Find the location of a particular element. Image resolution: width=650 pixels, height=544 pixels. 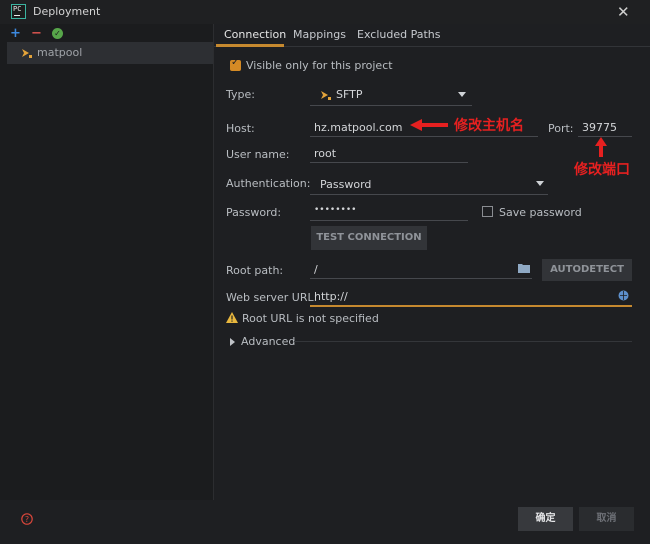

web-url-value: http:// is located at coordinates (331, 296).